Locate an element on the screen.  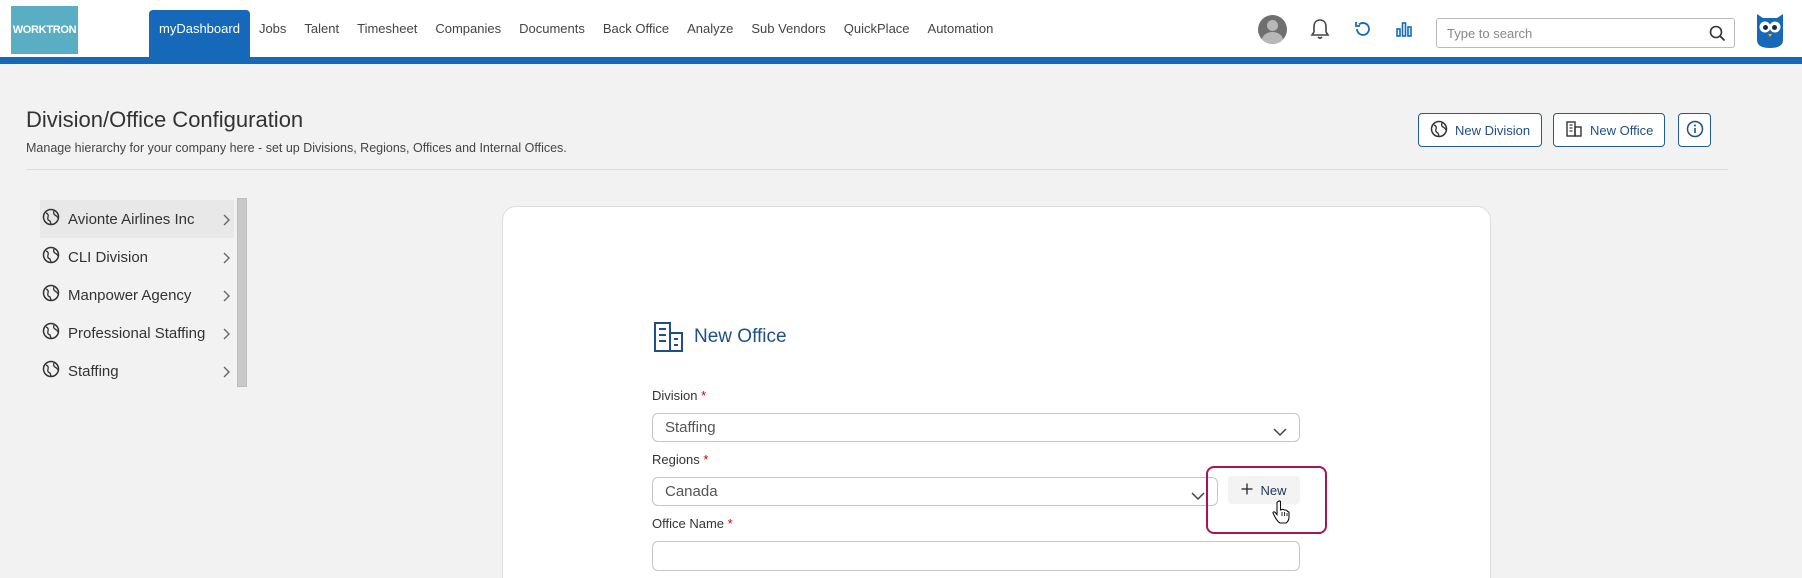
sidebar-scrollbar is located at coordinates (242, 292).